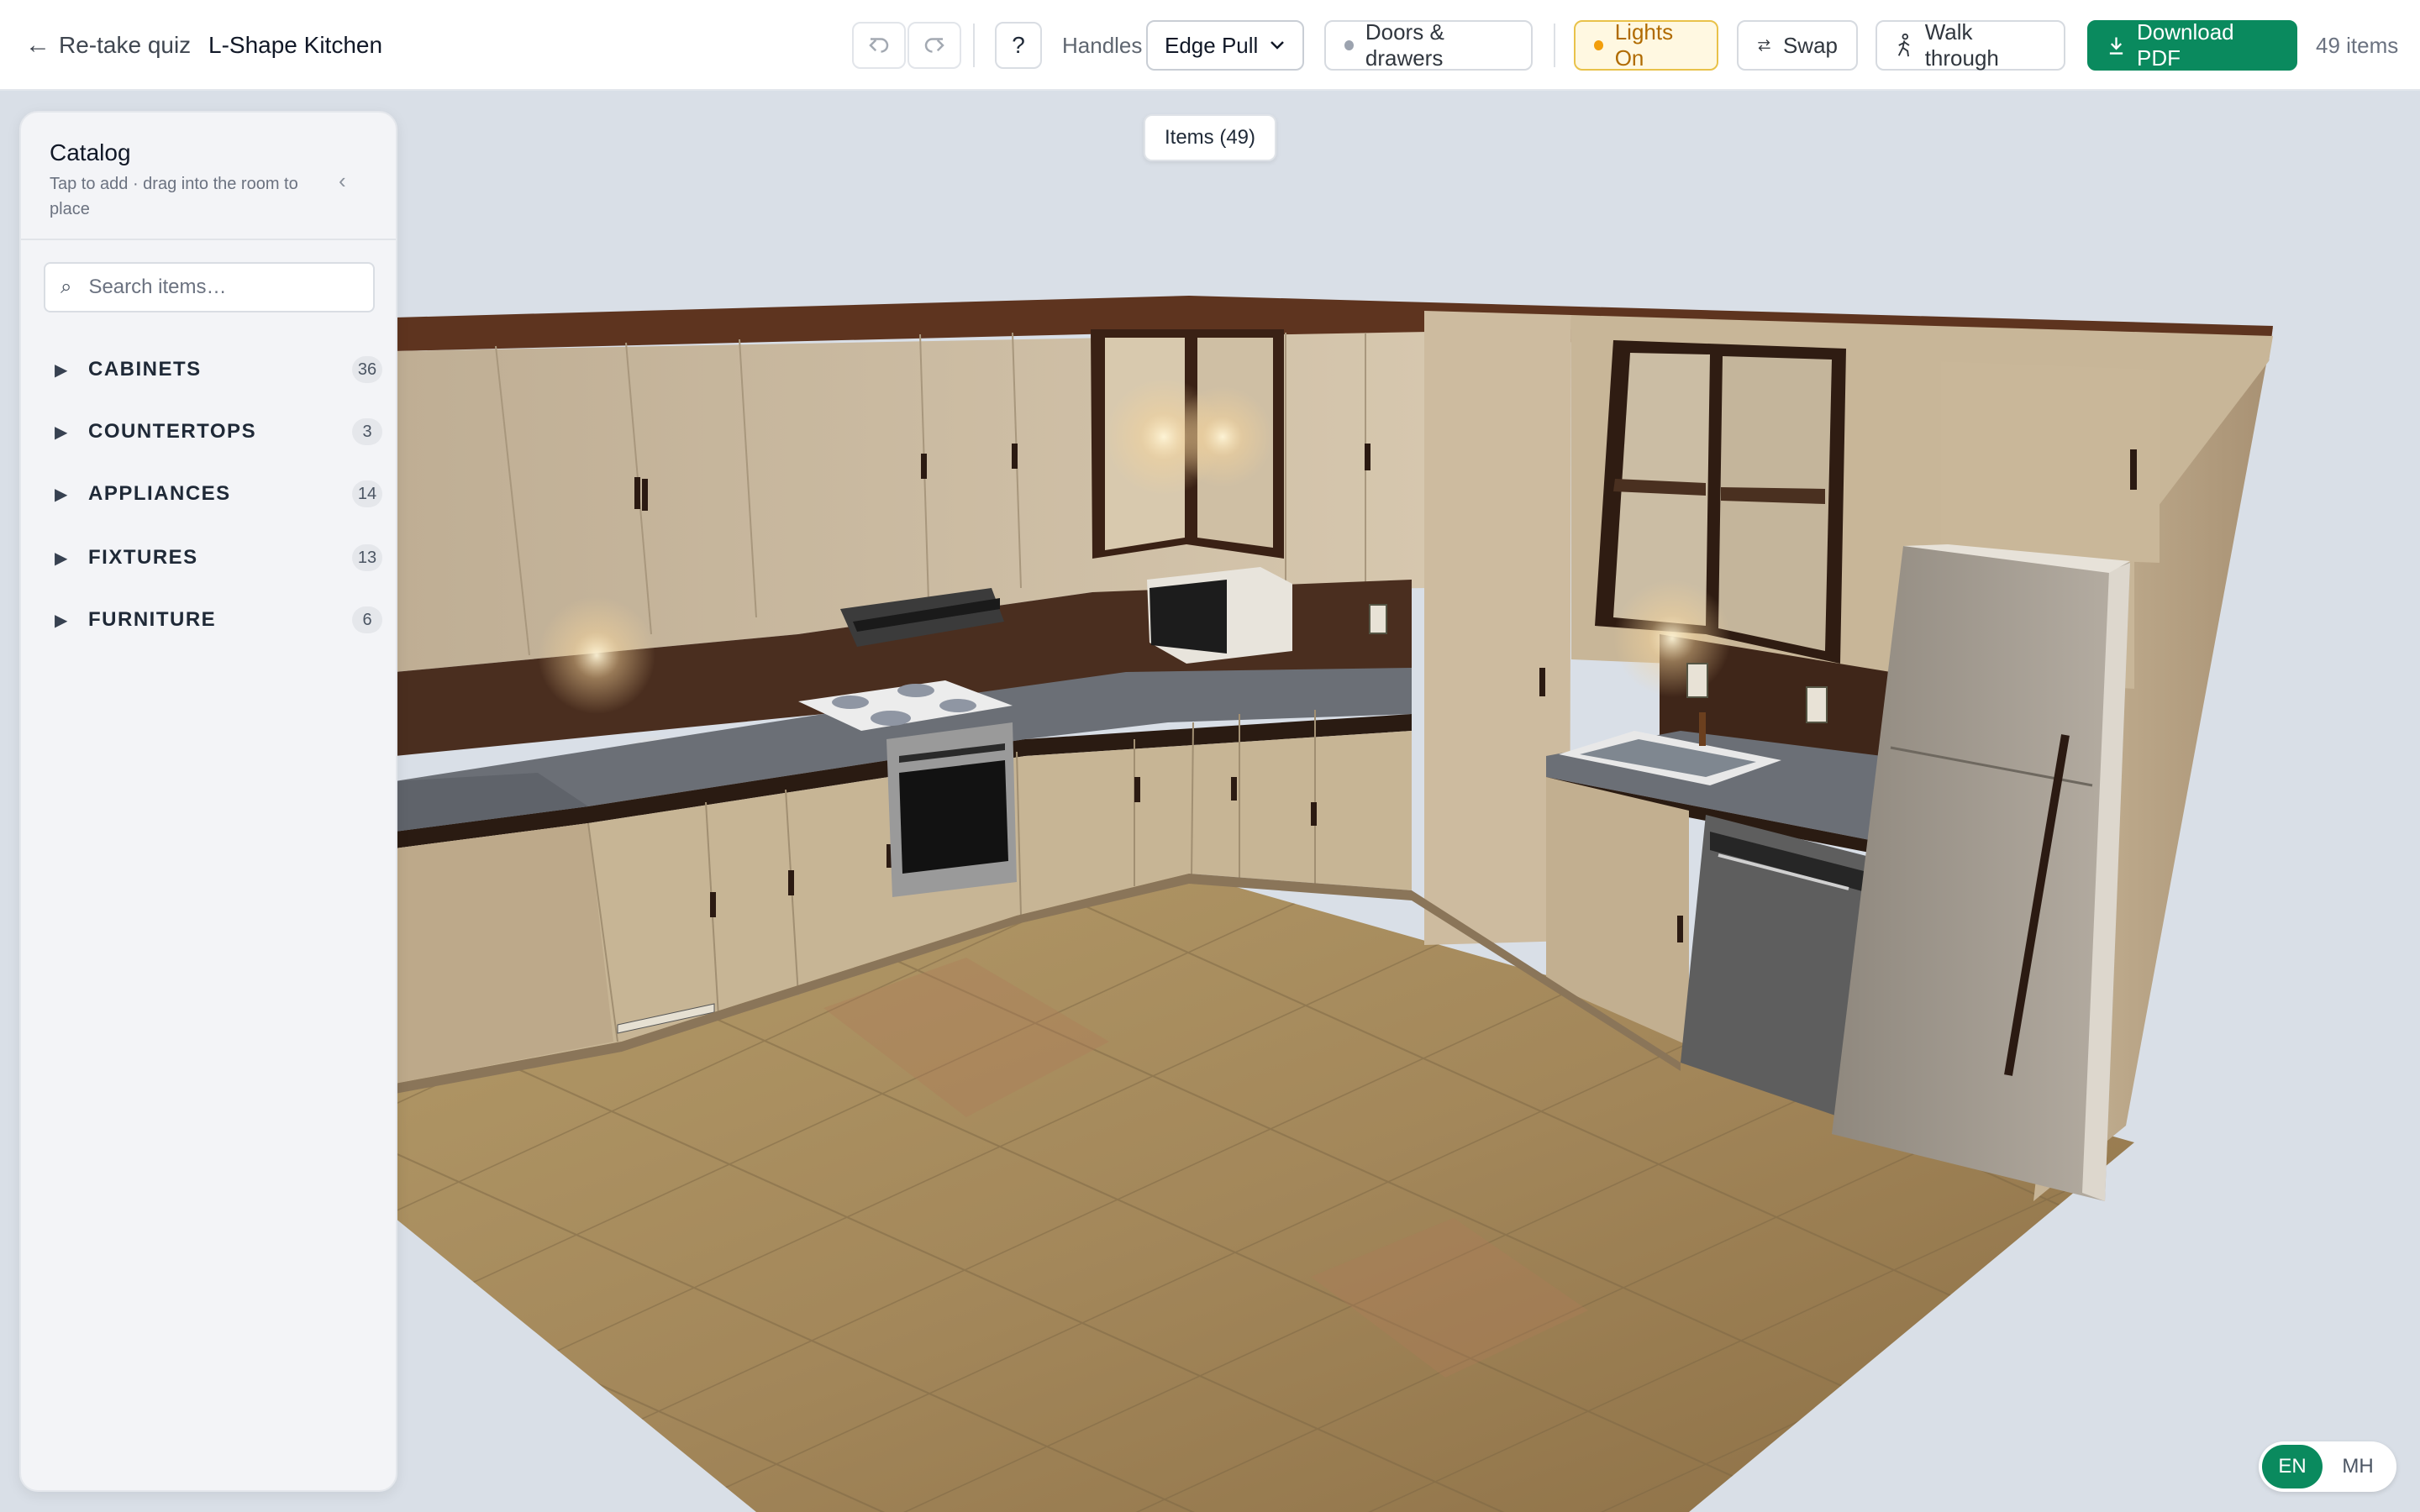 The image size is (2420, 1512). I want to click on download-pdf-button: Download PDF, so click(2192, 45).